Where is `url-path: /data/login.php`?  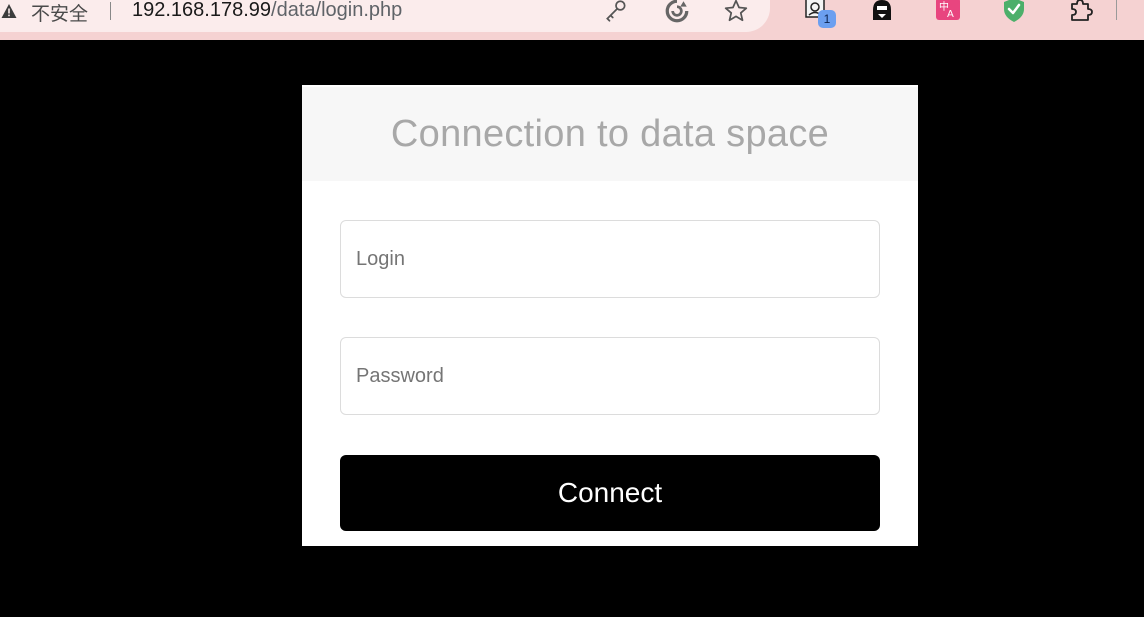 url-path: /data/login.php is located at coordinates (337, 10).